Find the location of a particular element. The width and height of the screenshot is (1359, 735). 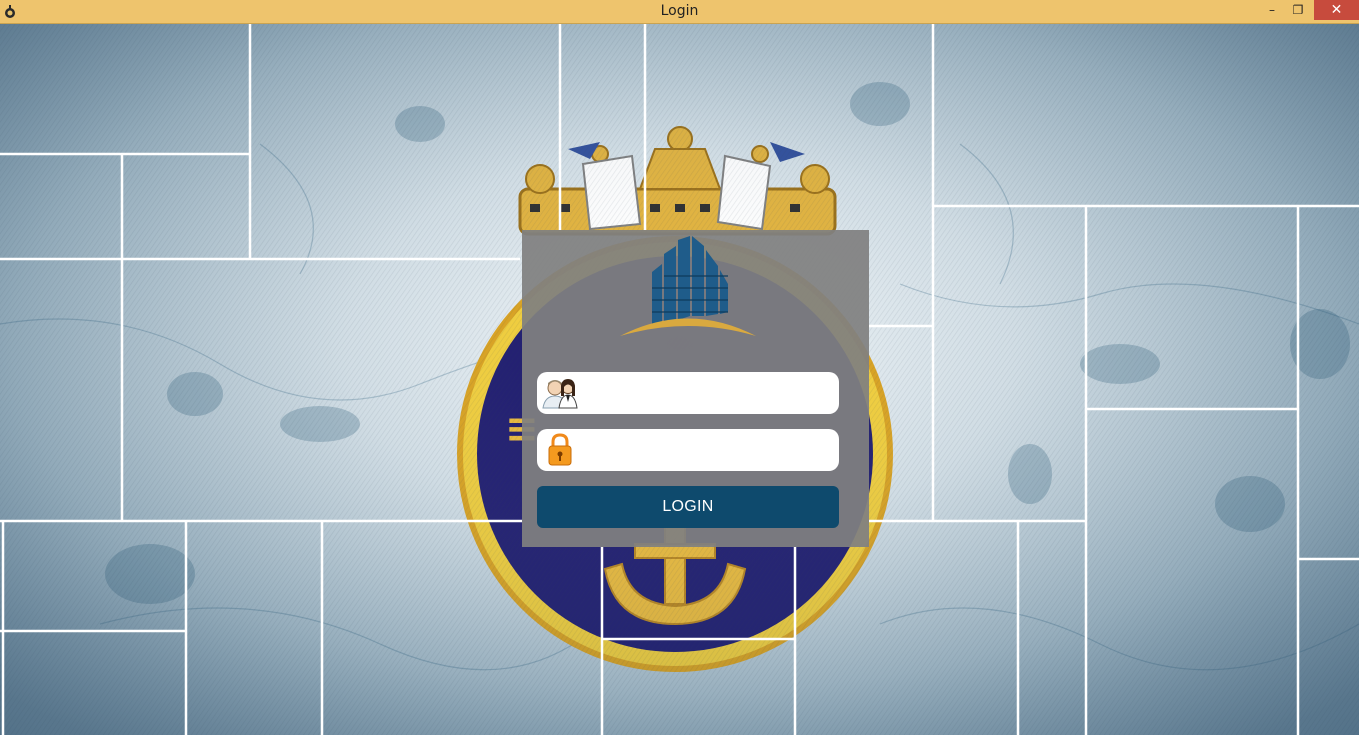

login-panel: LOGIN is located at coordinates (695, 388).